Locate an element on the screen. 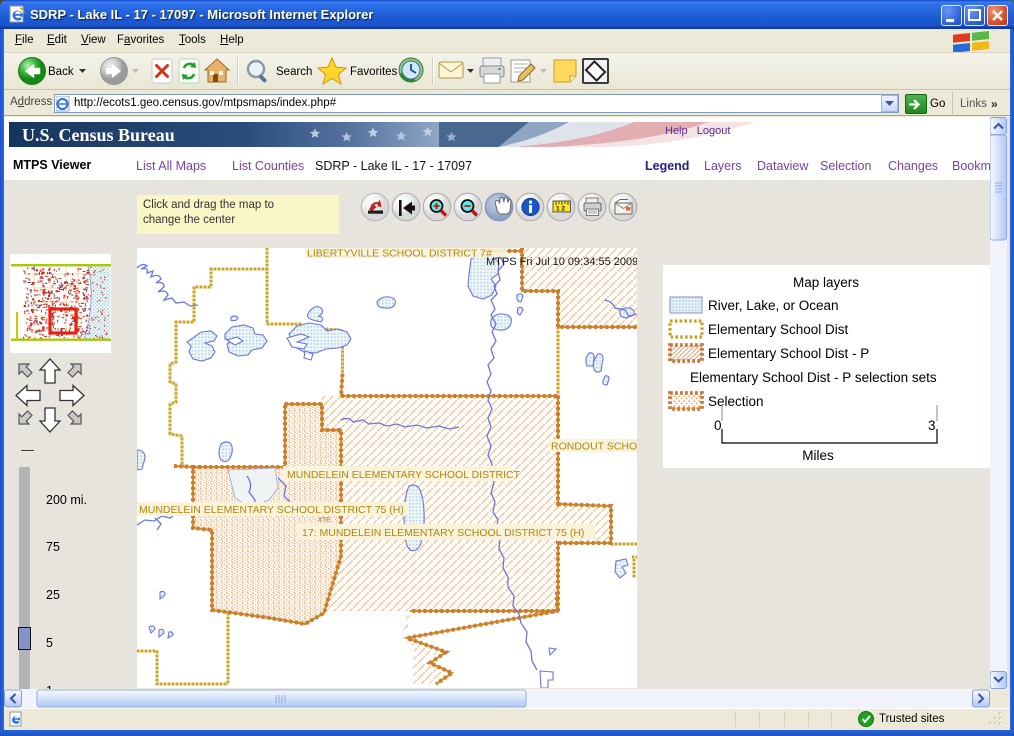 Image resolution: width=1014 pixels, height=736 pixels. svg-text: RONDOUT SCHOO is located at coordinates (594, 447).